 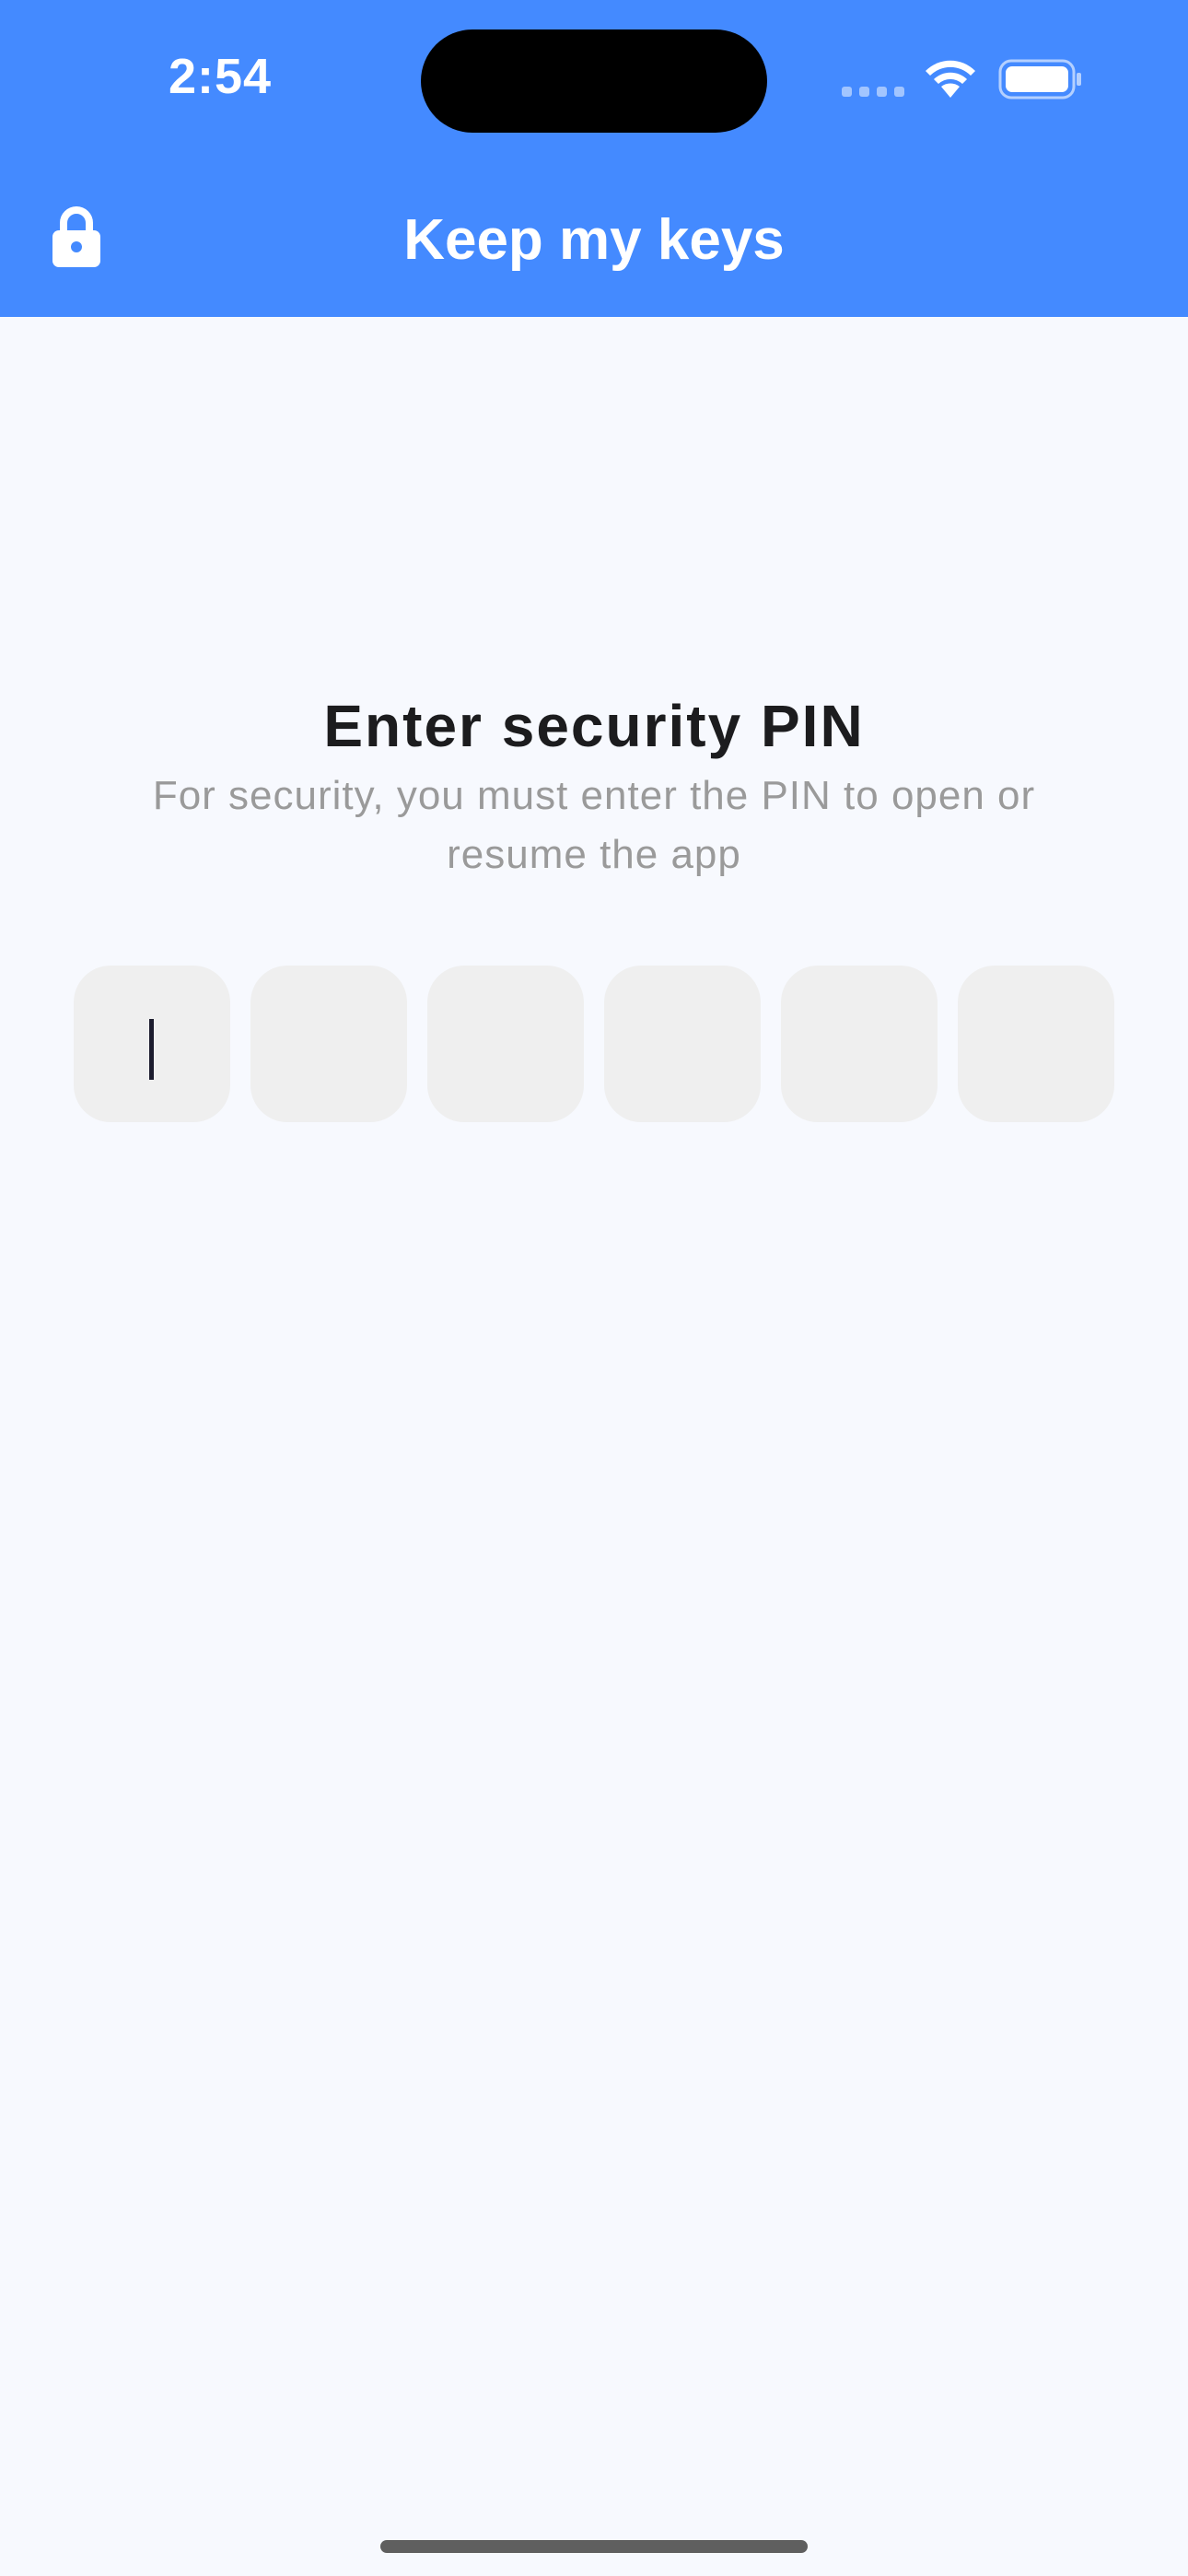 What do you see at coordinates (594, 1044) in the screenshot?
I see `pin-input-row` at bounding box center [594, 1044].